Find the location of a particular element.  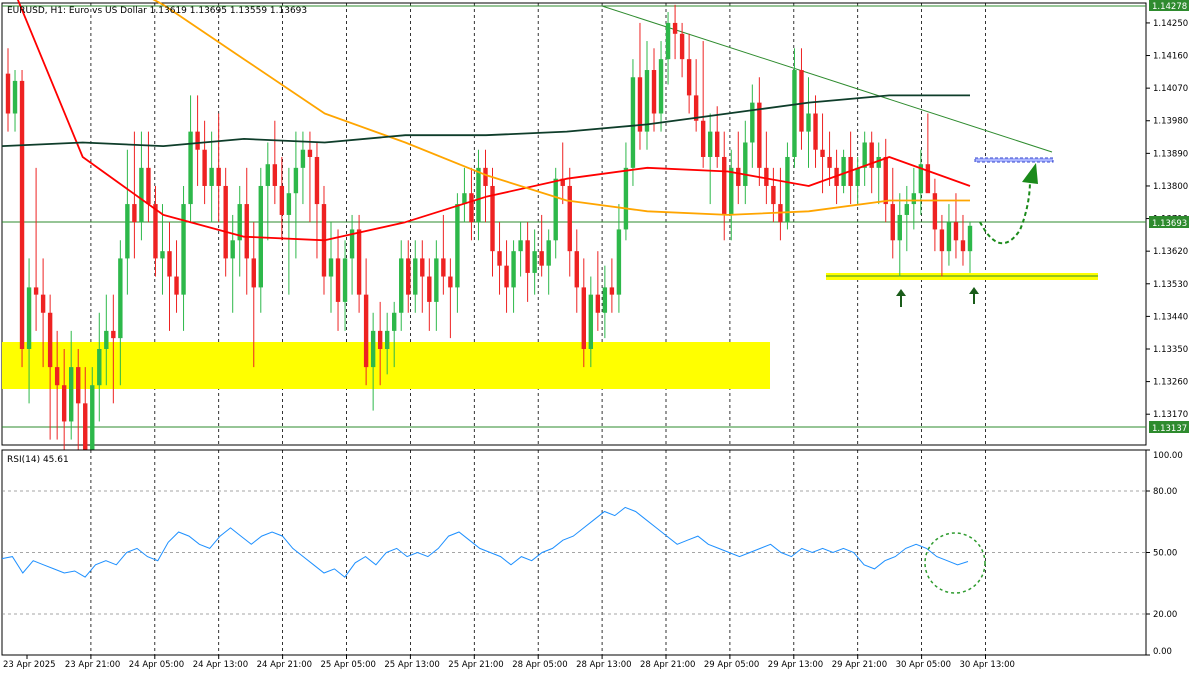

price-tick-label: 1.13980 is located at coordinates (1170, 122).